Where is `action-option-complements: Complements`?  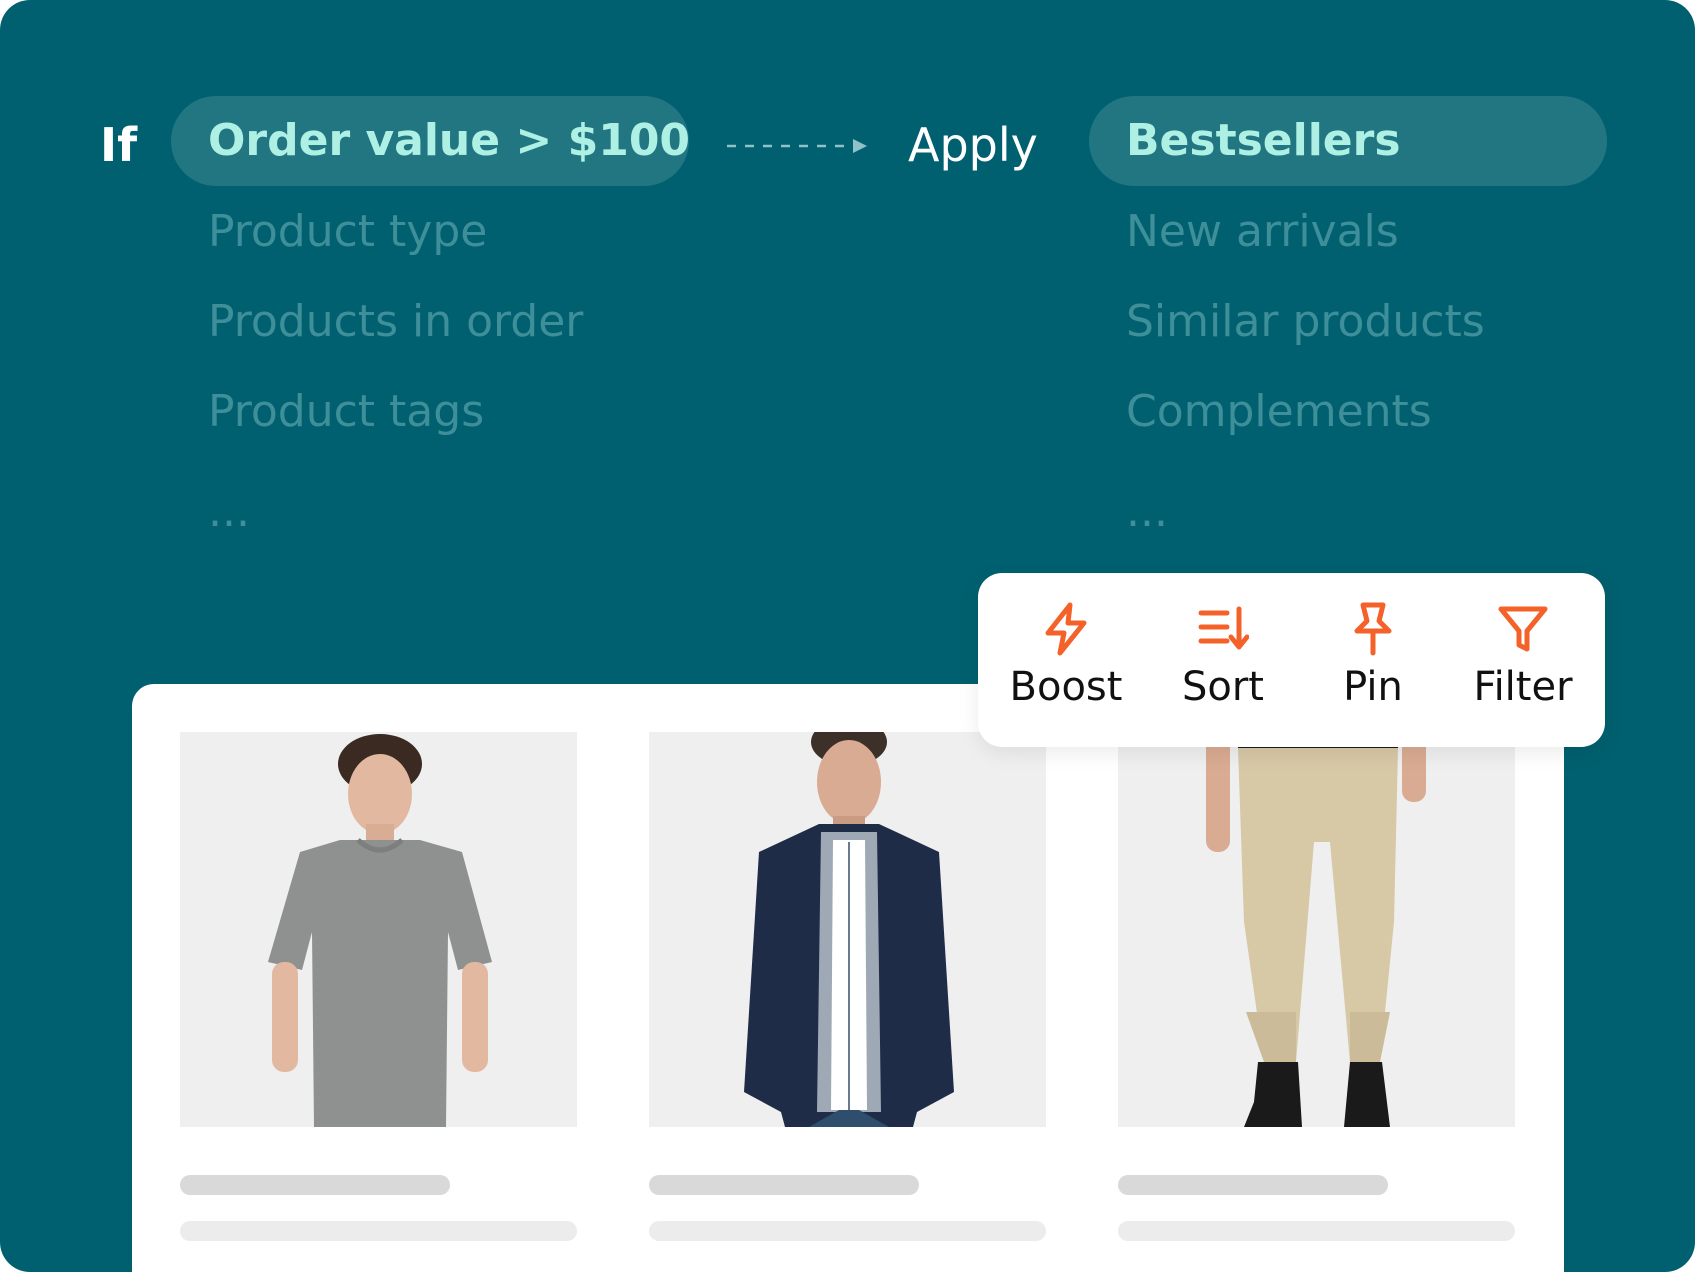
action-option-complements: Complements is located at coordinates (1279, 412).